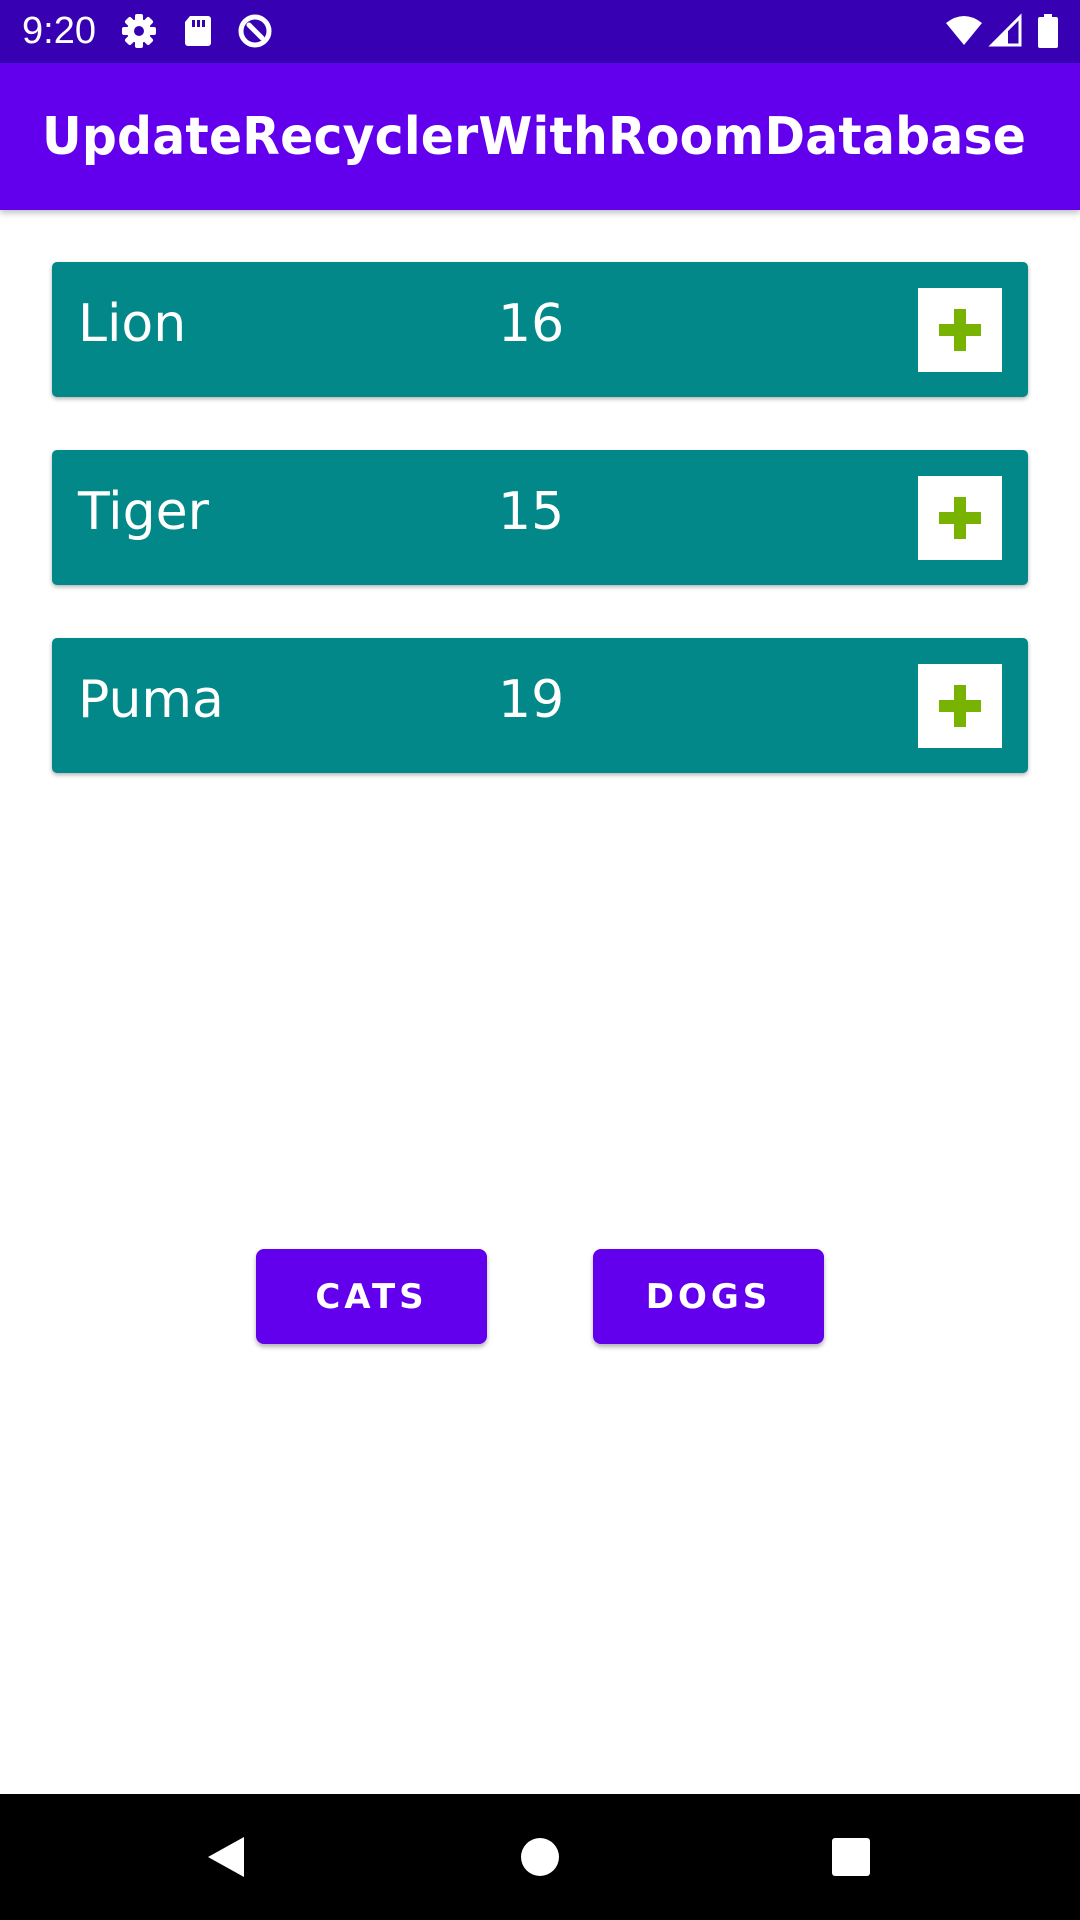 The image size is (1080, 1920). What do you see at coordinates (540, 31) in the screenshot?
I see `status-bar: 9:20` at bounding box center [540, 31].